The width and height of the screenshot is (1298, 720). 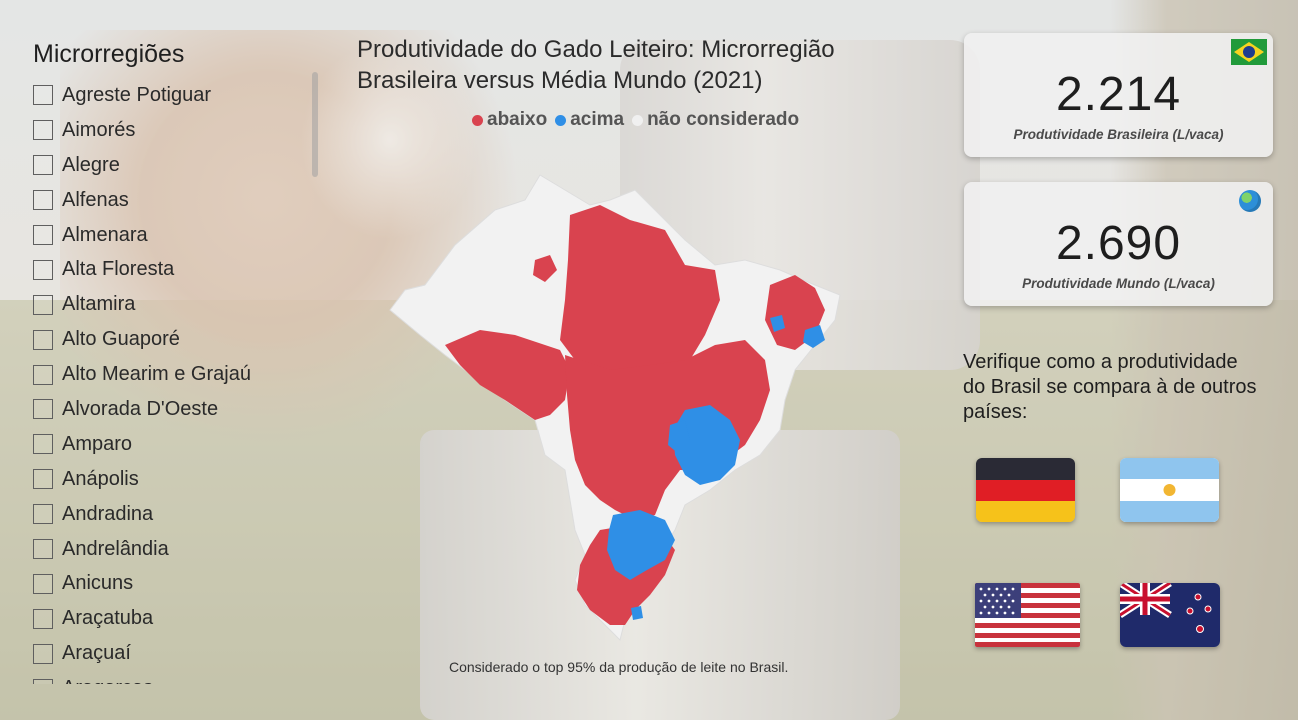 What do you see at coordinates (95, 199) in the screenshot?
I see `slicer-item-label: Alfenas` at bounding box center [95, 199].